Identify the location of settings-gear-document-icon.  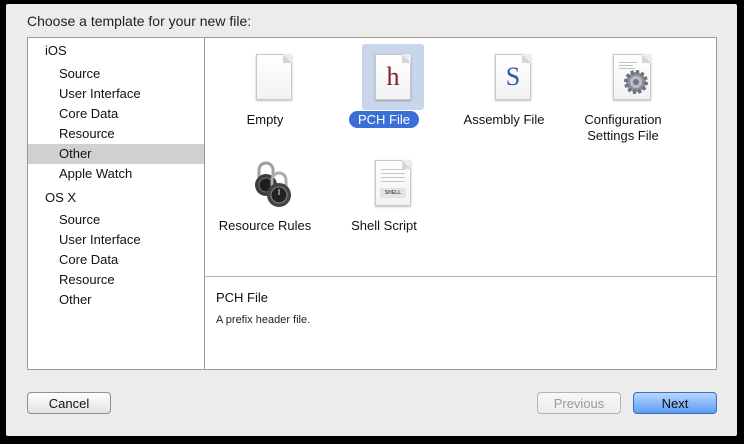
(632, 77).